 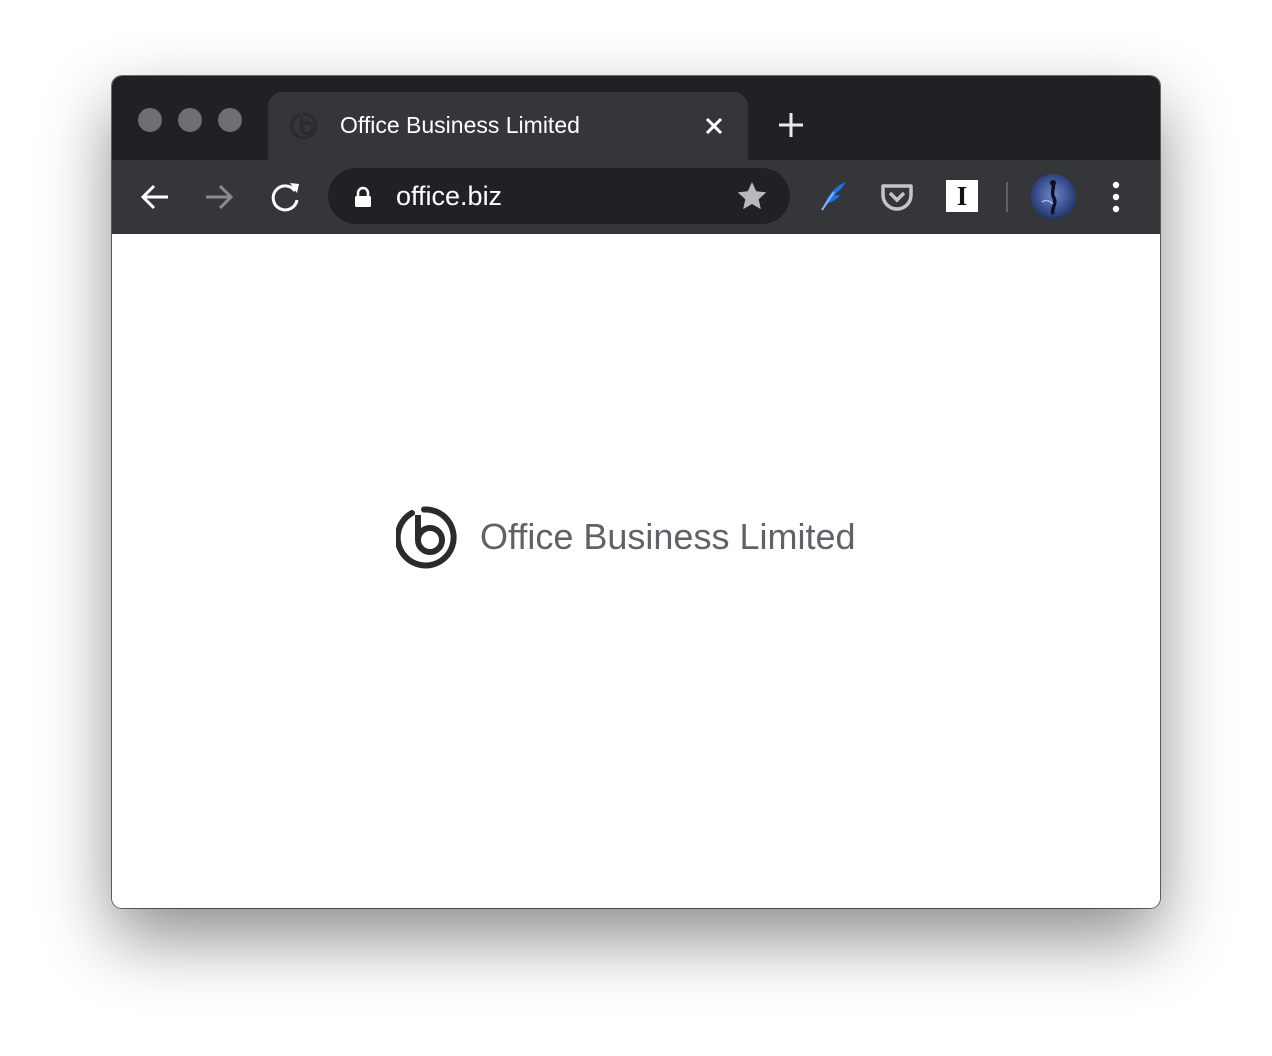 What do you see at coordinates (962, 196) in the screenshot?
I see `instapaper-icon: I` at bounding box center [962, 196].